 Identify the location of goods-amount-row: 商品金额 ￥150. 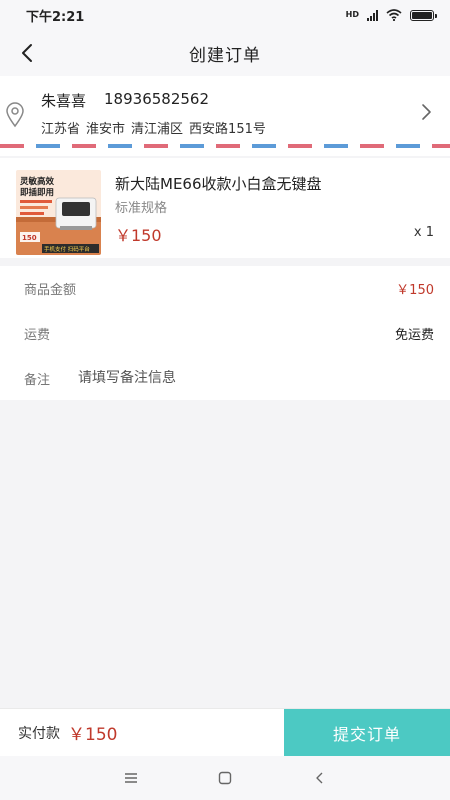
(225, 288).